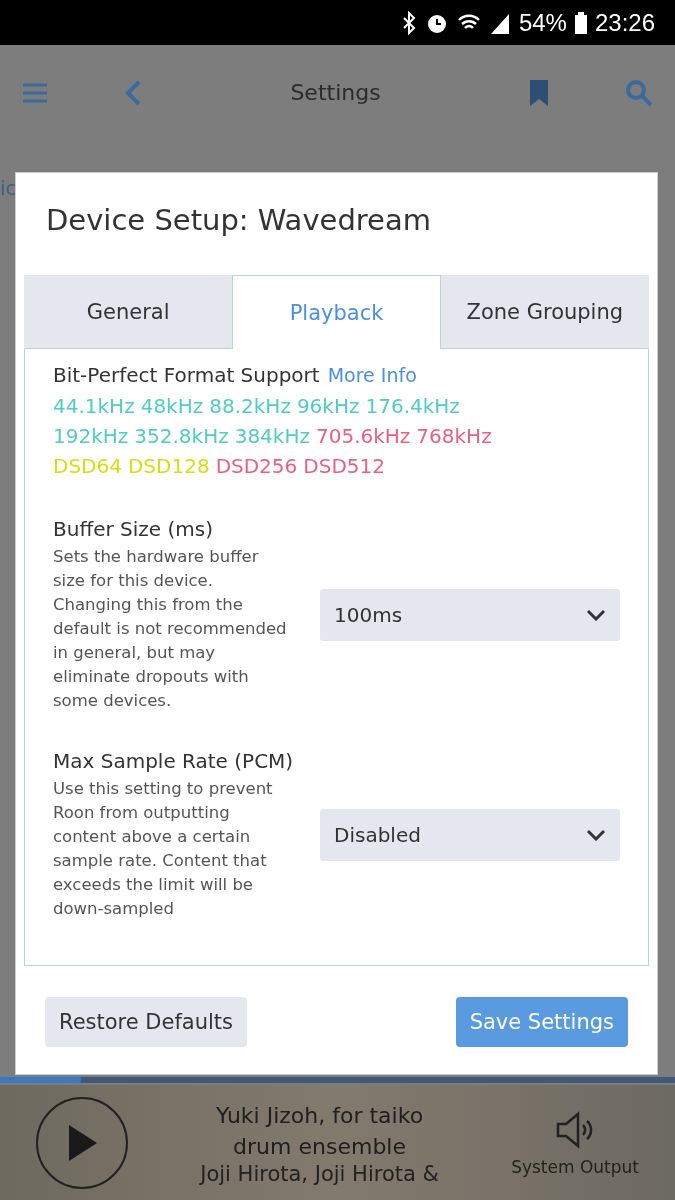  Describe the element at coordinates (181, 436) in the screenshot. I see `format-label: 352.8kHz` at that location.